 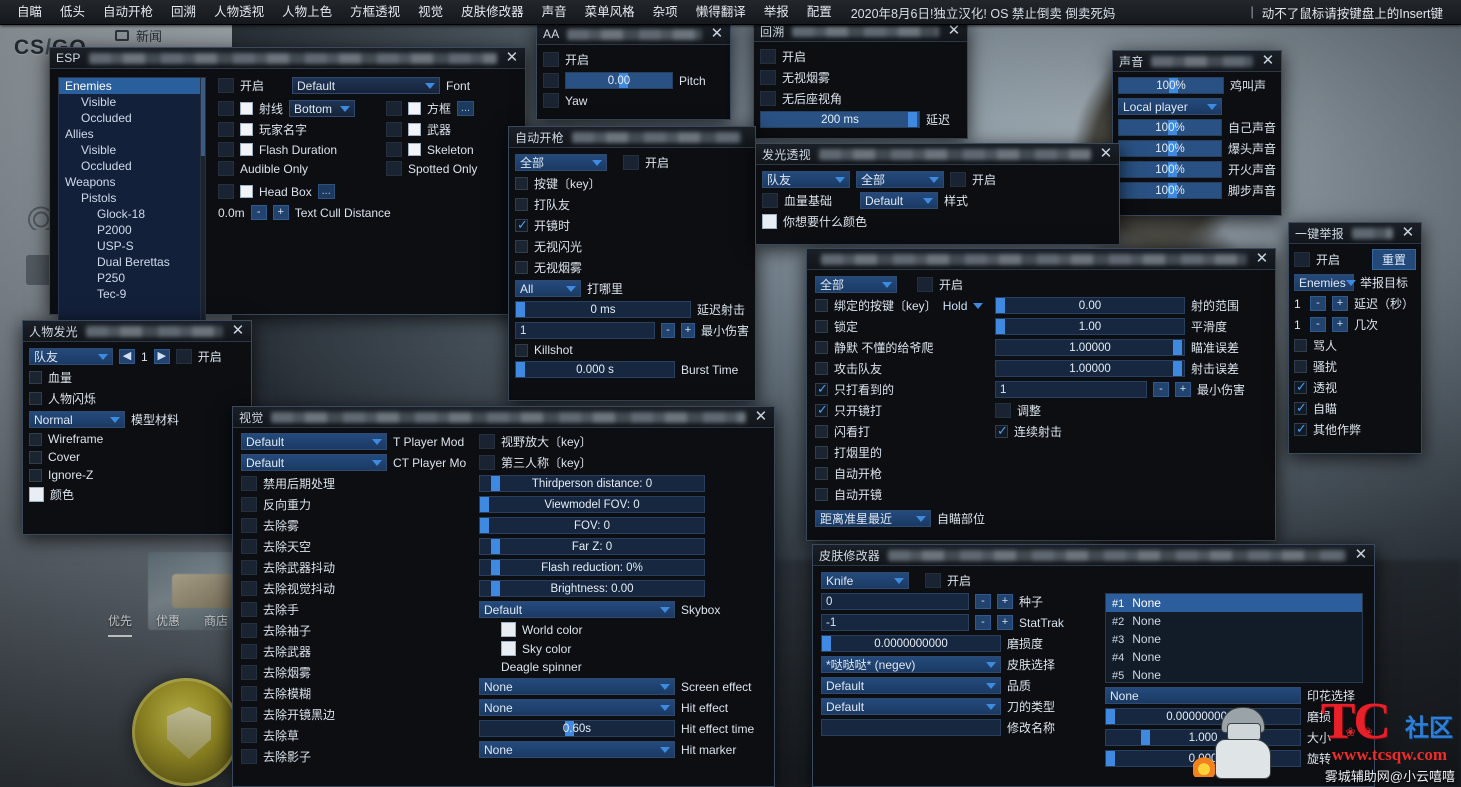 What do you see at coordinates (912, 119) in the screenshot?
I see `backtrack-delay-knob` at bounding box center [912, 119].